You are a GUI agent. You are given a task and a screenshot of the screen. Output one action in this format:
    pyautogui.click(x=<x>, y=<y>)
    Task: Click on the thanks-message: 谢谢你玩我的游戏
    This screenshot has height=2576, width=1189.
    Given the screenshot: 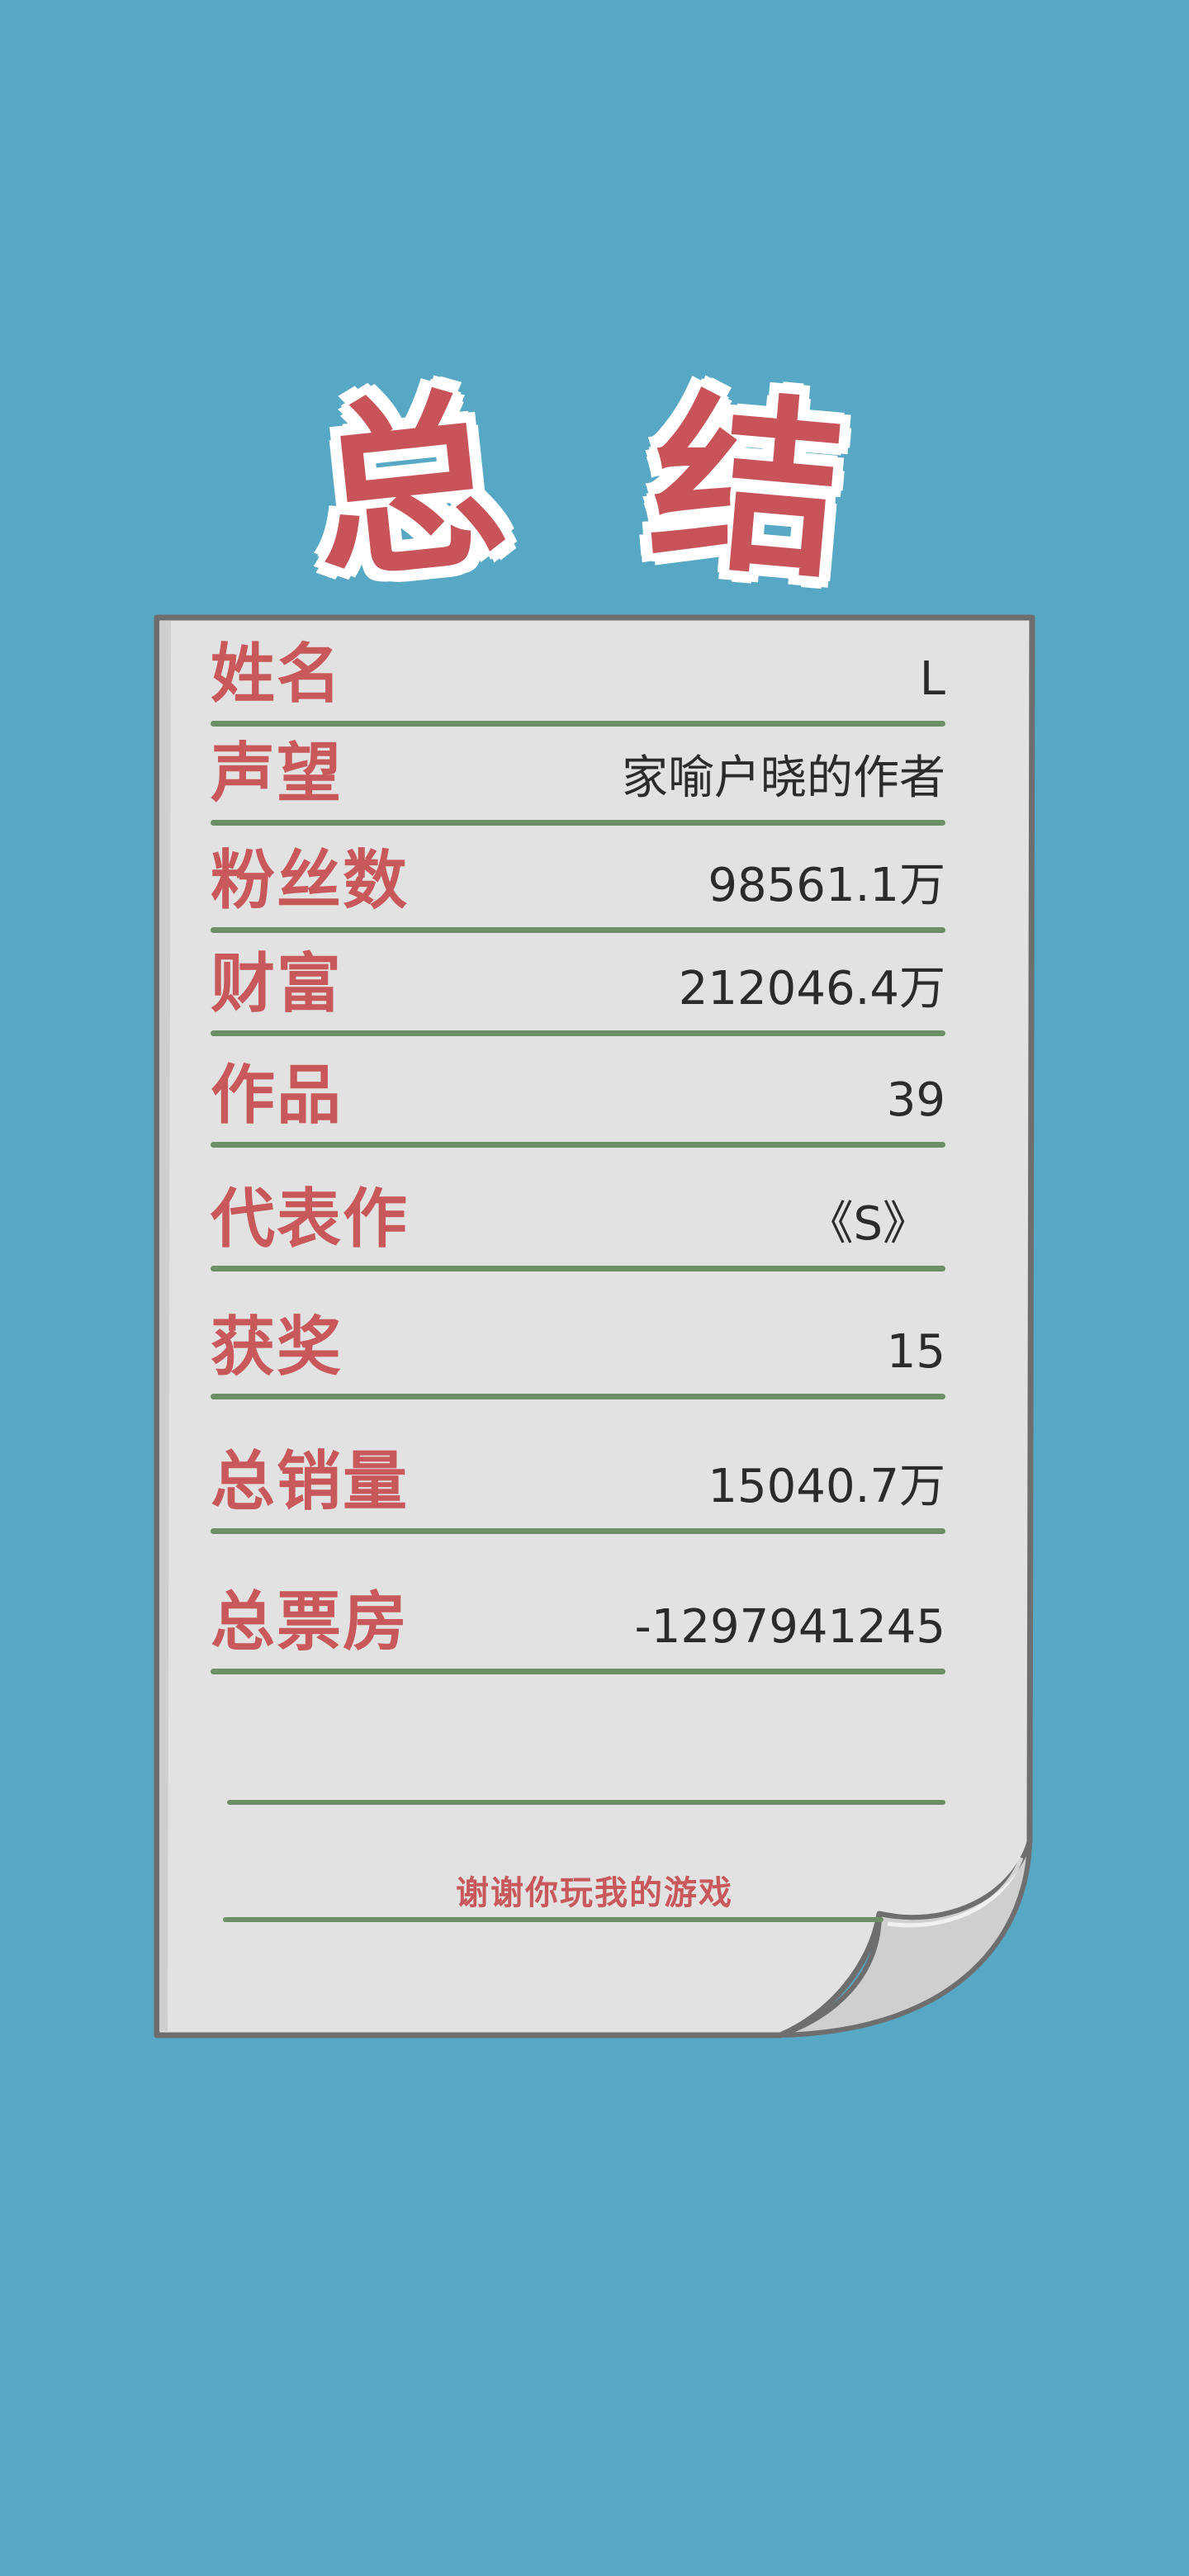 What is the action you would take?
    pyautogui.click(x=594, y=1893)
    